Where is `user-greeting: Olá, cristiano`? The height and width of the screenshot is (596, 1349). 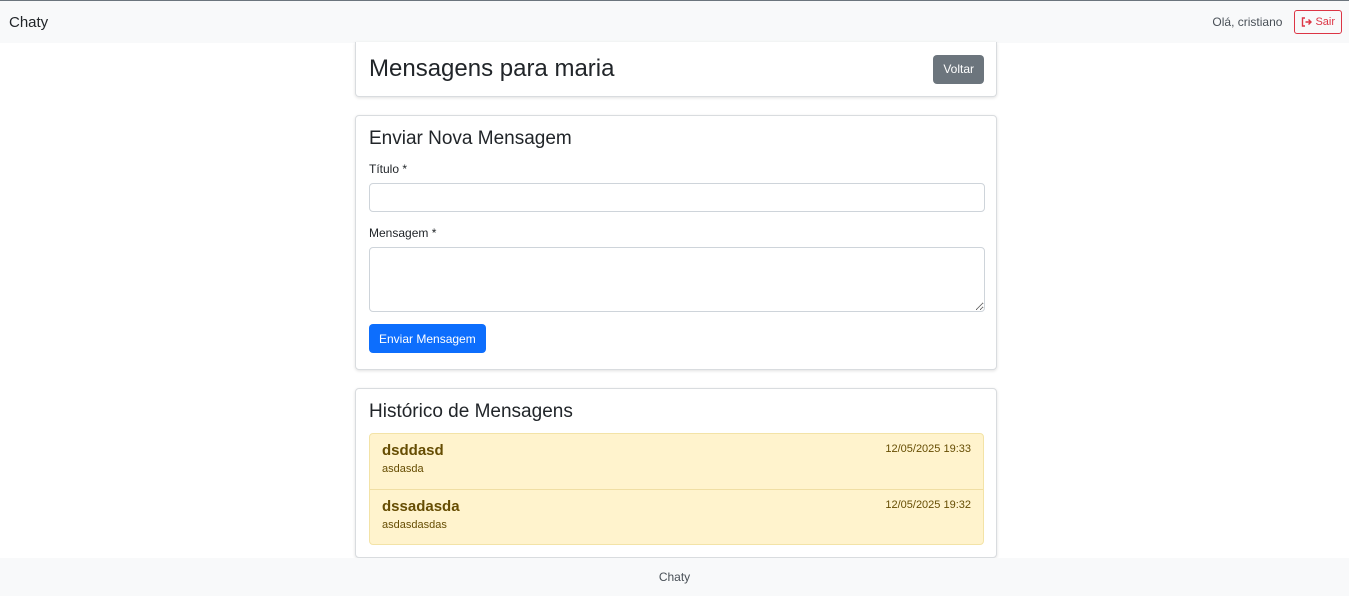 user-greeting: Olá, cristiano is located at coordinates (1247, 22).